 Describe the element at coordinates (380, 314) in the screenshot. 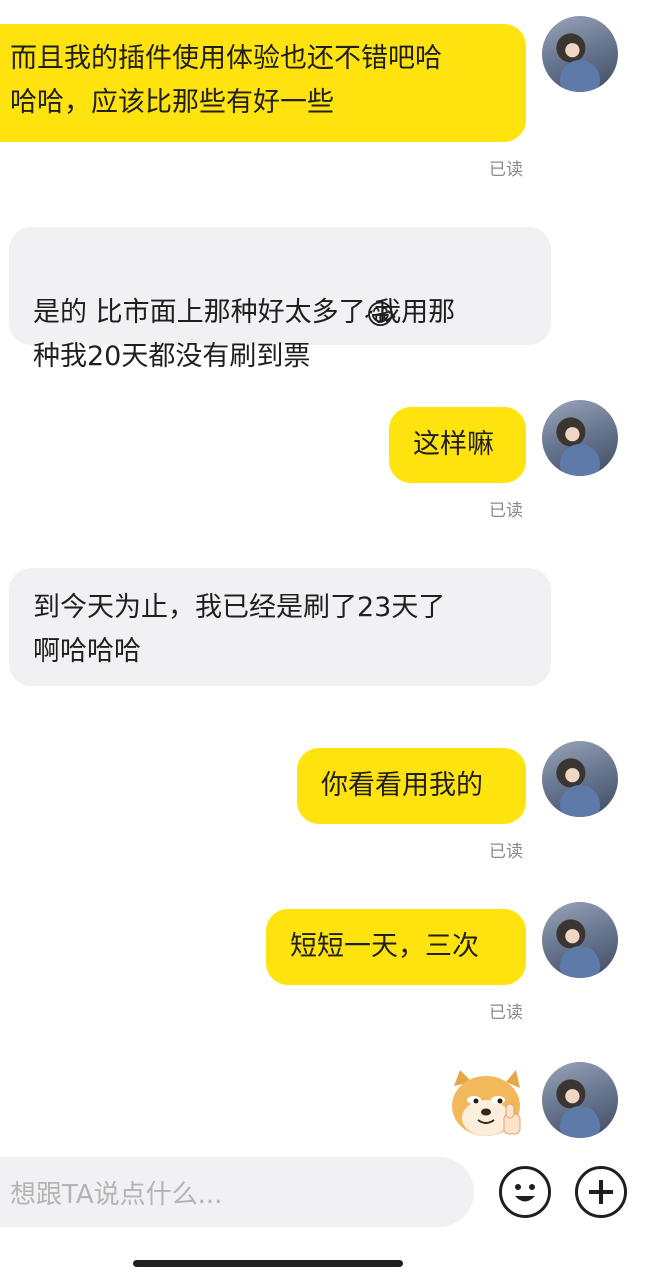

I see `laughing-tears-emoji-icon: 😂` at that location.